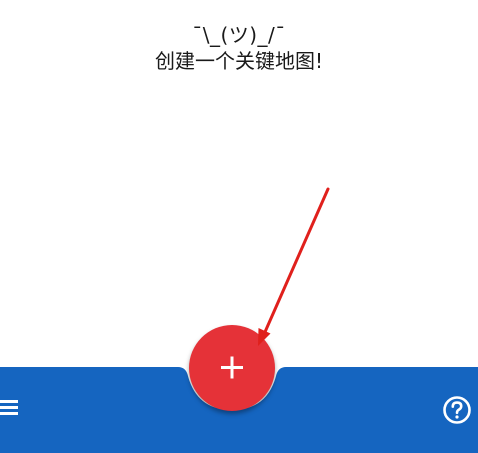  I want to click on hamburger-menu-icon, so click(9, 407).